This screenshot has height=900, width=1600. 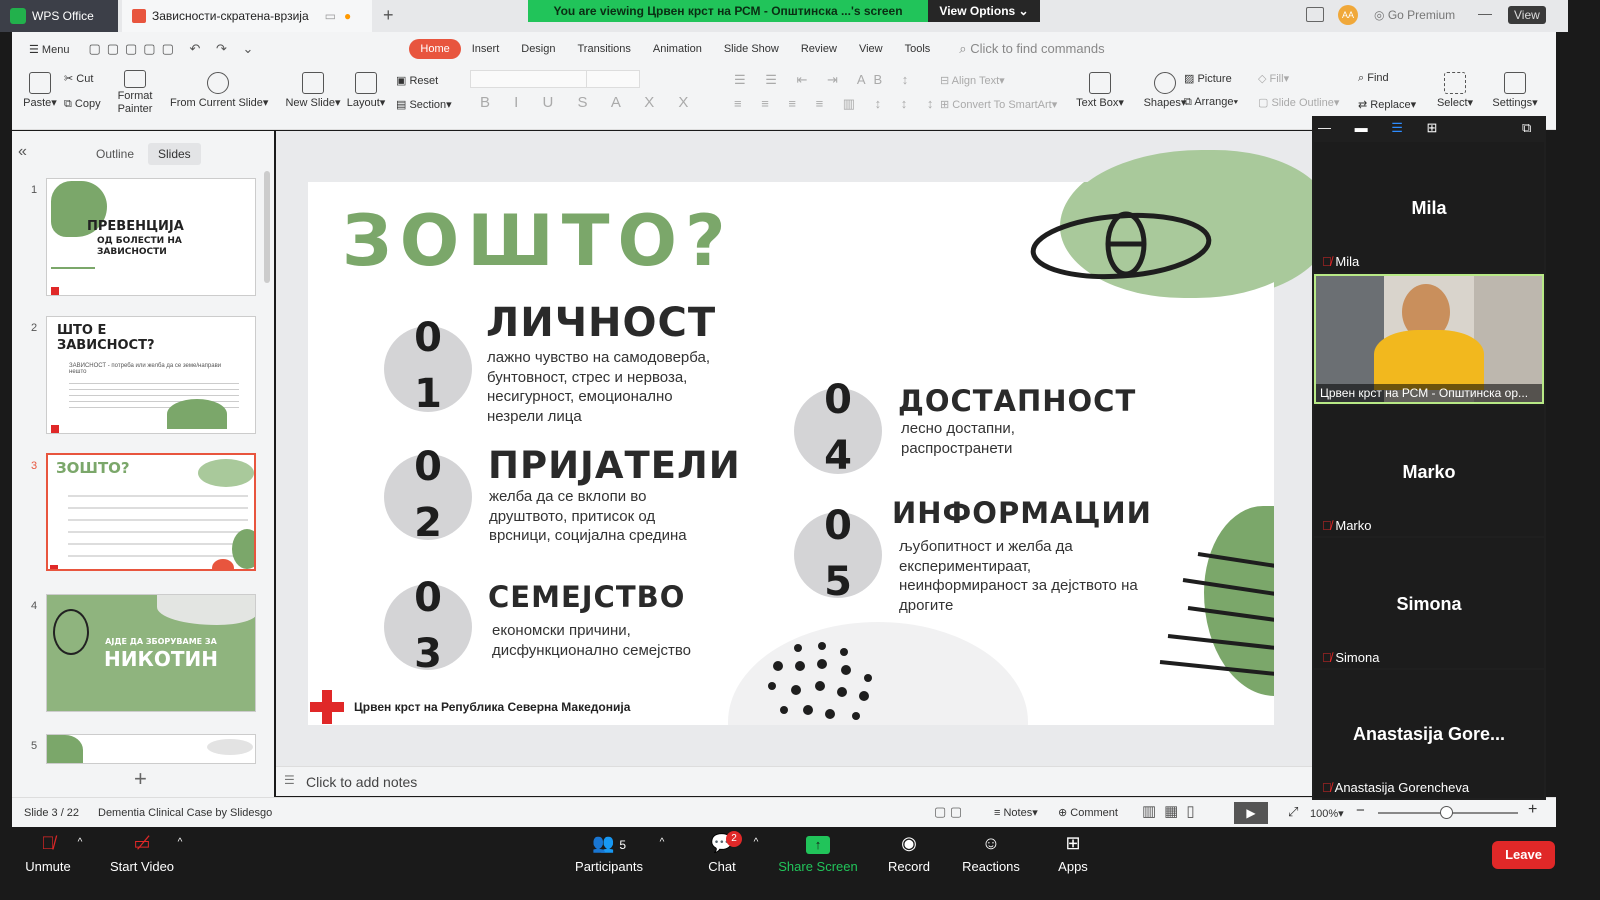 I want to click on item-heading: ПРИЈАТЕЛИ, so click(x=614, y=465).